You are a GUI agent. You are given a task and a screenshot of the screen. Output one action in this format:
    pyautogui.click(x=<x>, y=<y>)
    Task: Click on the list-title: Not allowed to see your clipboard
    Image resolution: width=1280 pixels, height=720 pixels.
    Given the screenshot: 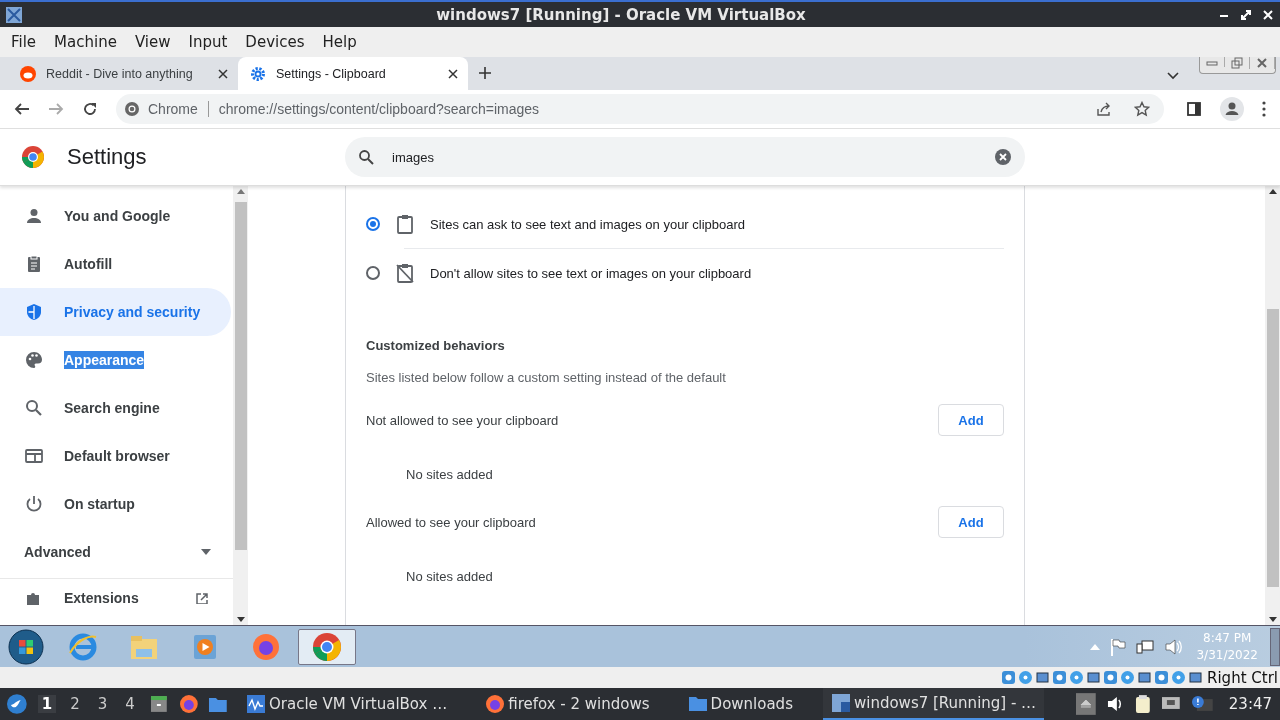 What is the action you would take?
    pyautogui.click(x=462, y=420)
    